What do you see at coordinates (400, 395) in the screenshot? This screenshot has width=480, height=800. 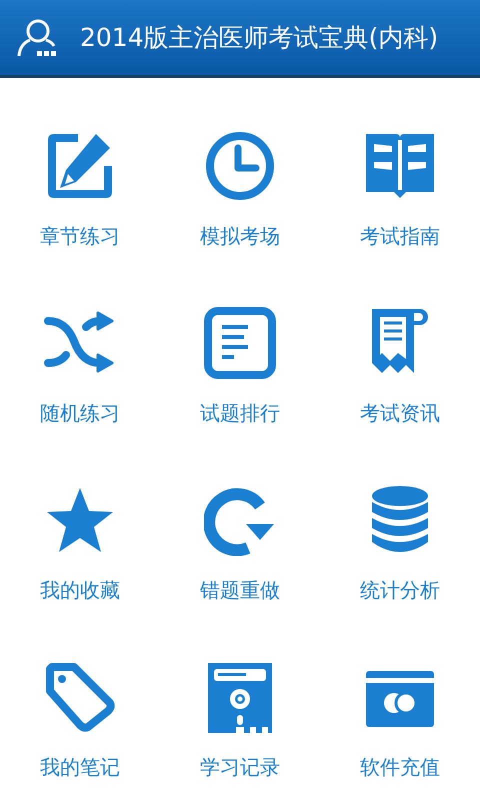 I see `menu-item: 考试资讯` at bounding box center [400, 395].